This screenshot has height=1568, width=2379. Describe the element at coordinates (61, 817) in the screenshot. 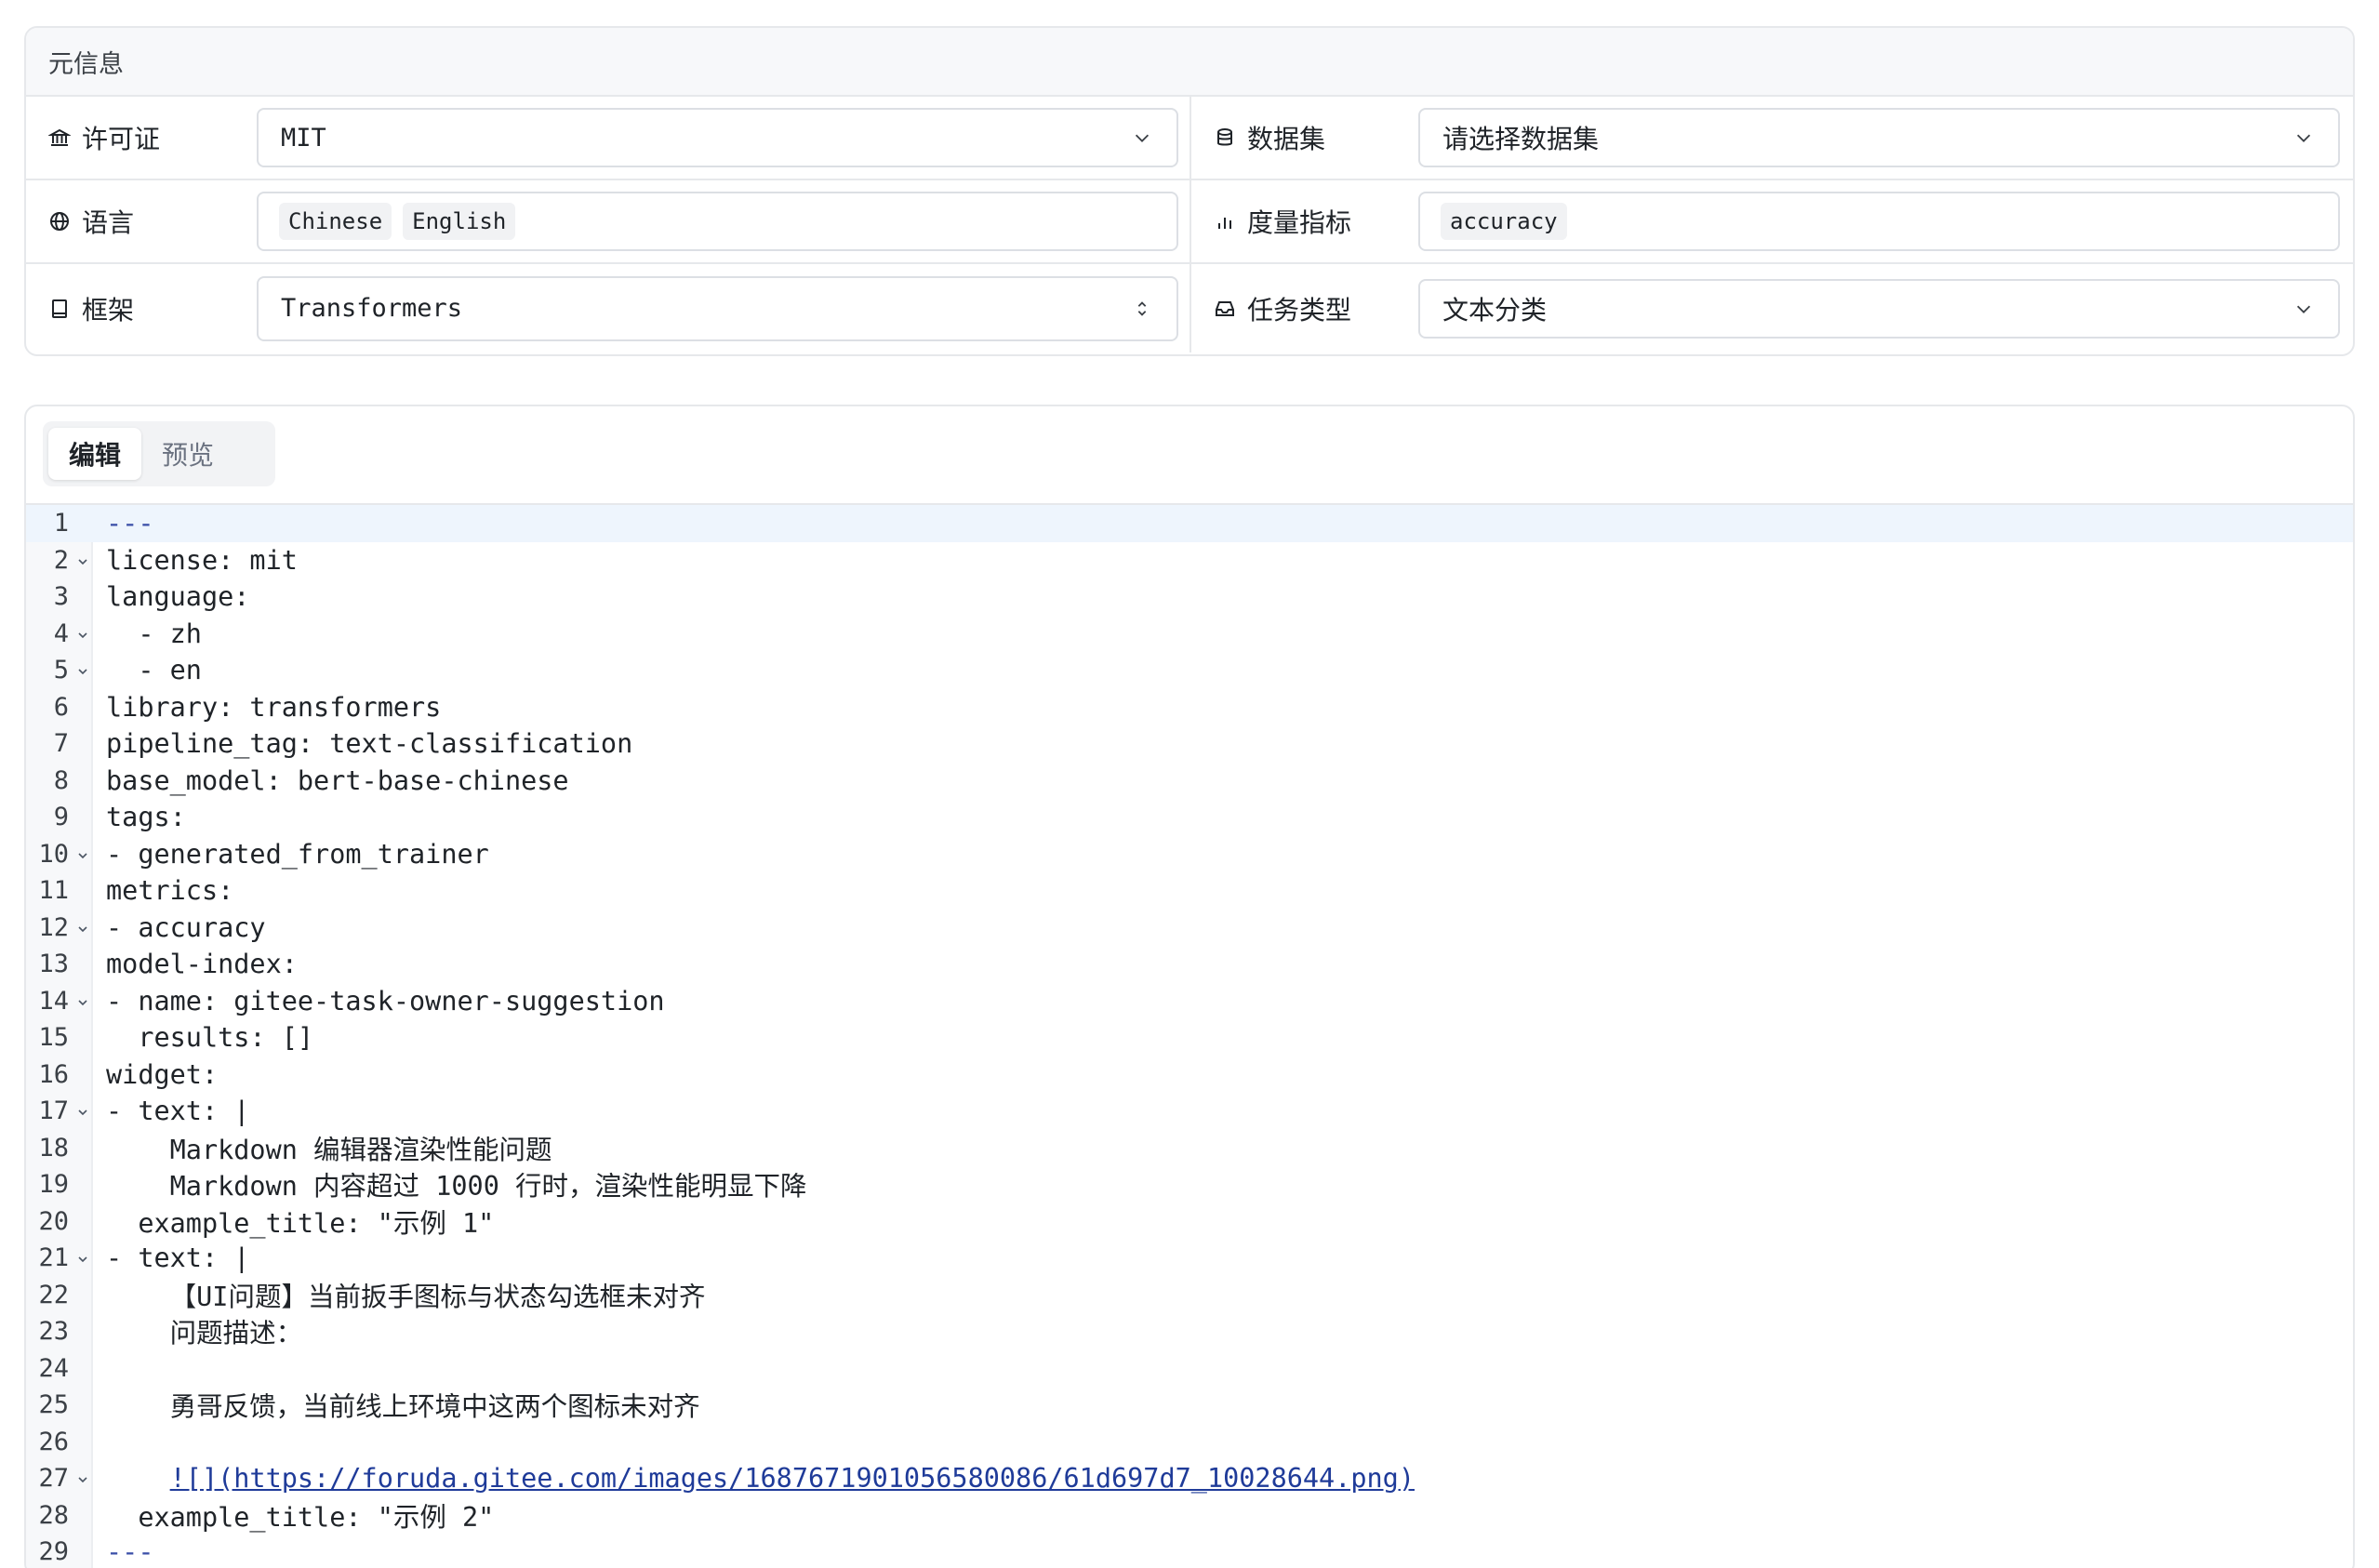

I see `line-number: 9` at that location.